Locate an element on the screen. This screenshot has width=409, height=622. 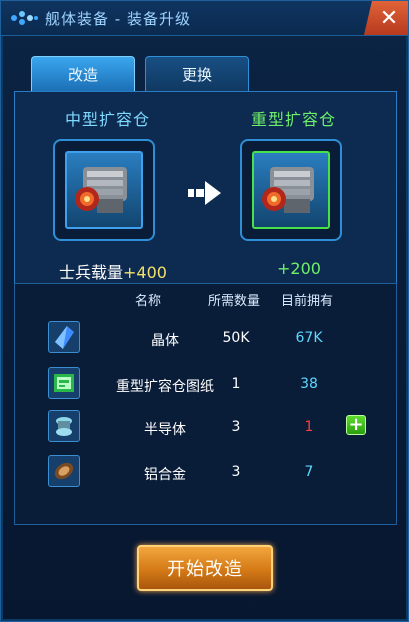
material-owned: 38 is located at coordinates (309, 384).